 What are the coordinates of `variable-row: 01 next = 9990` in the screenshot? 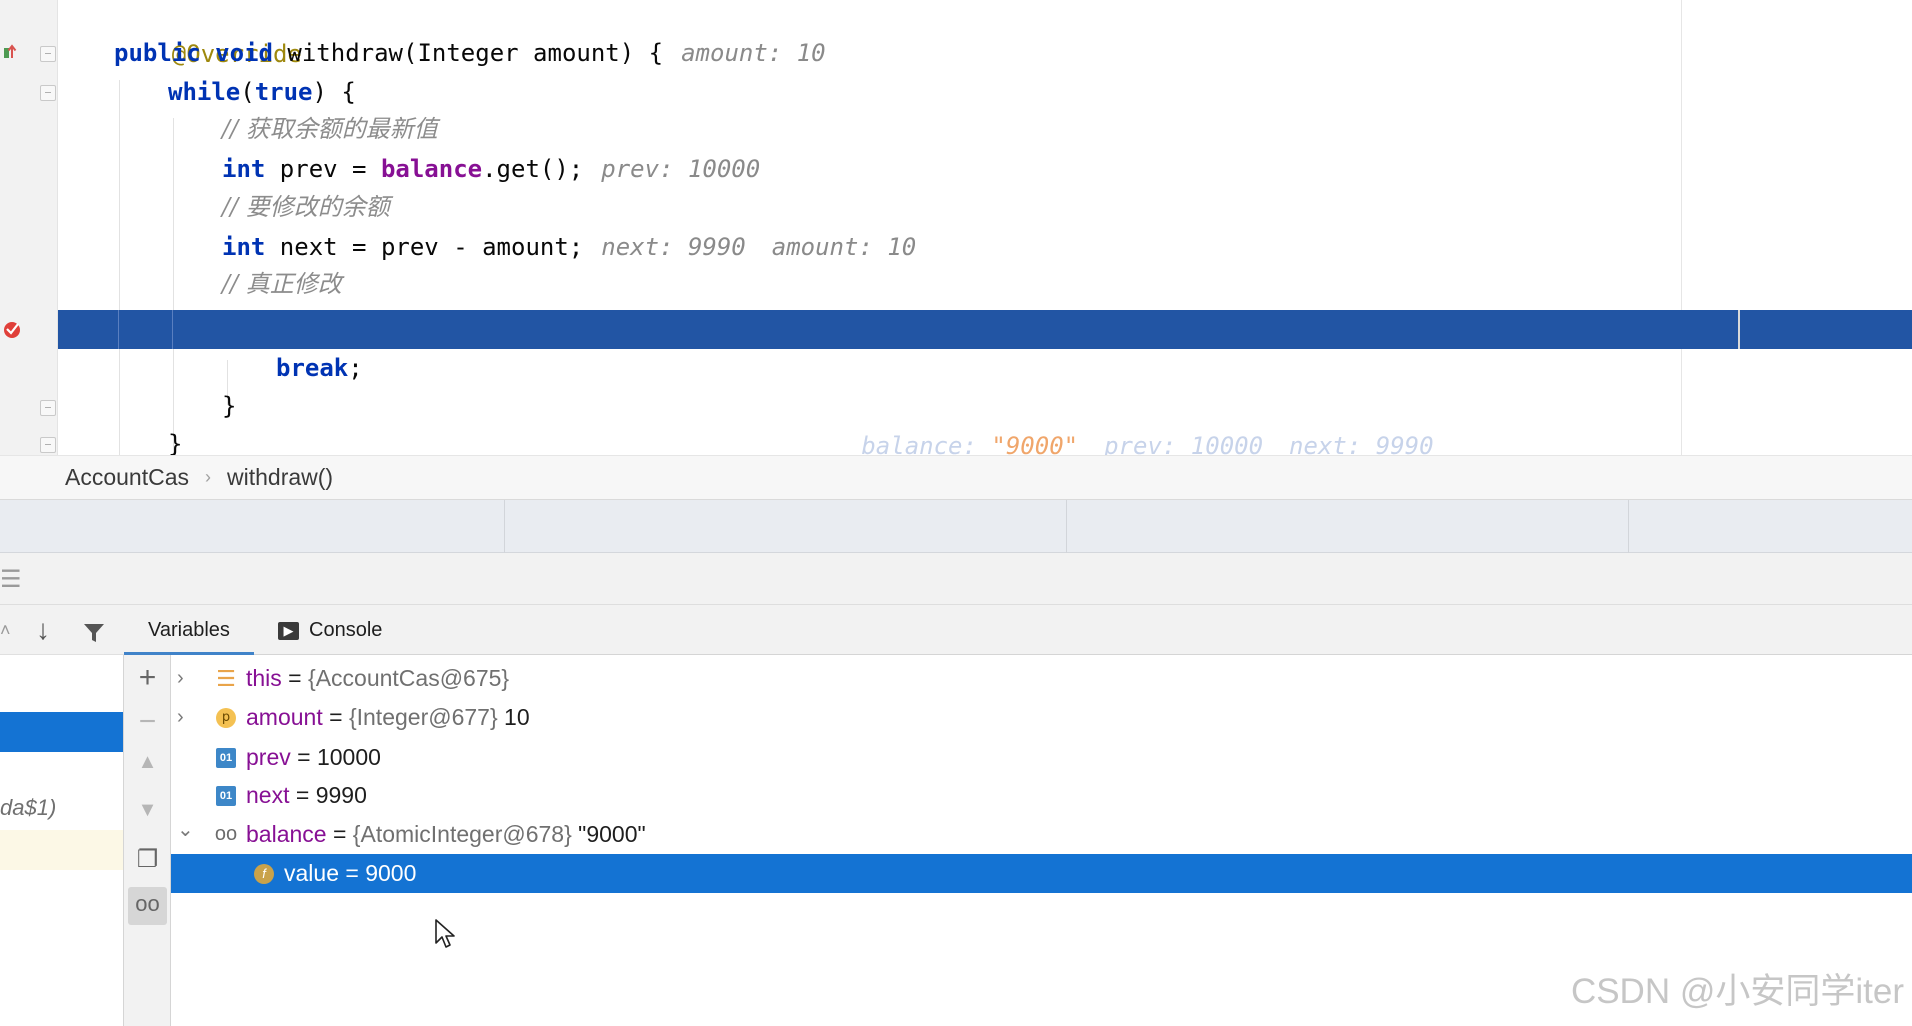 It's located at (1041, 795).